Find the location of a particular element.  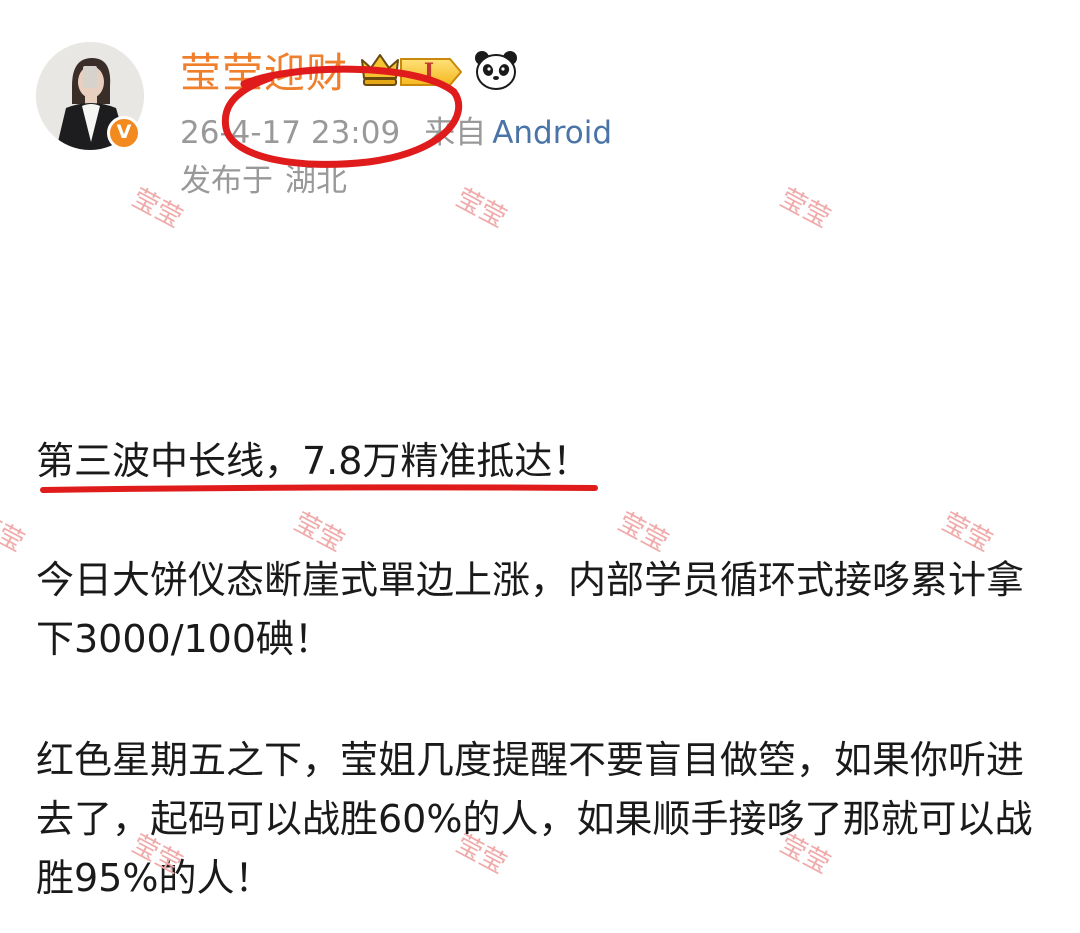

annotation-circle is located at coordinates (342, 116).